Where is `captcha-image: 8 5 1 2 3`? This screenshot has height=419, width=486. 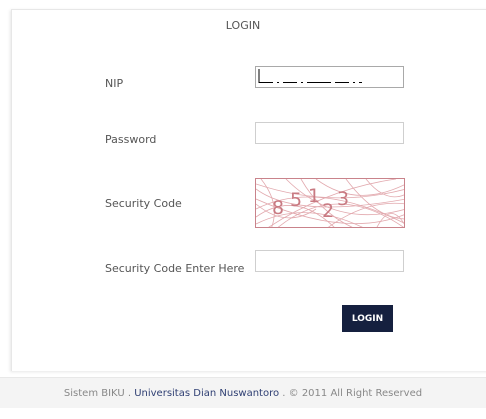 captcha-image: 8 5 1 2 3 is located at coordinates (330, 203).